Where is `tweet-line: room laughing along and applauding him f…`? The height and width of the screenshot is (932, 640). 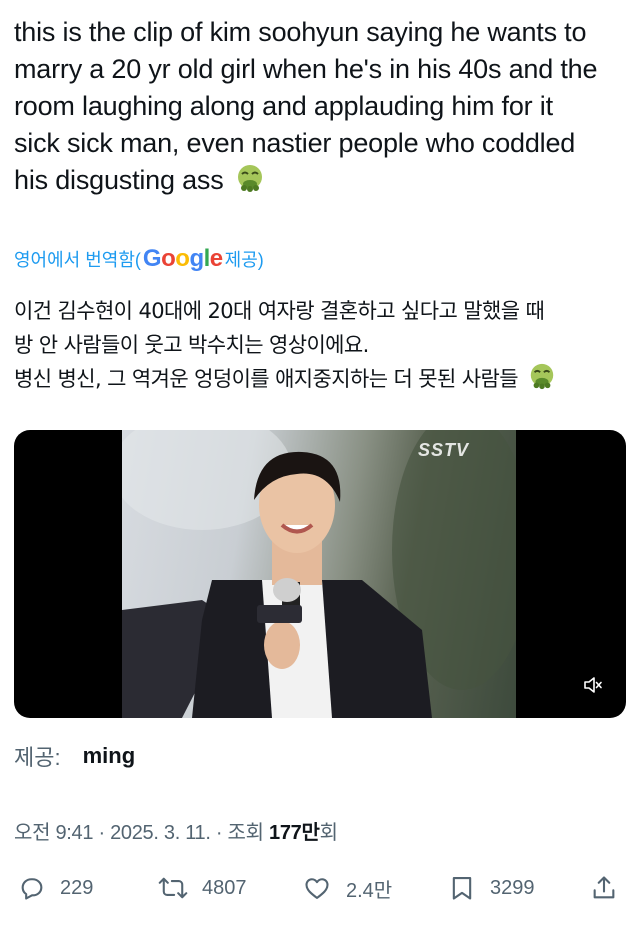 tweet-line: room laughing along and applauding him f… is located at coordinates (283, 106).